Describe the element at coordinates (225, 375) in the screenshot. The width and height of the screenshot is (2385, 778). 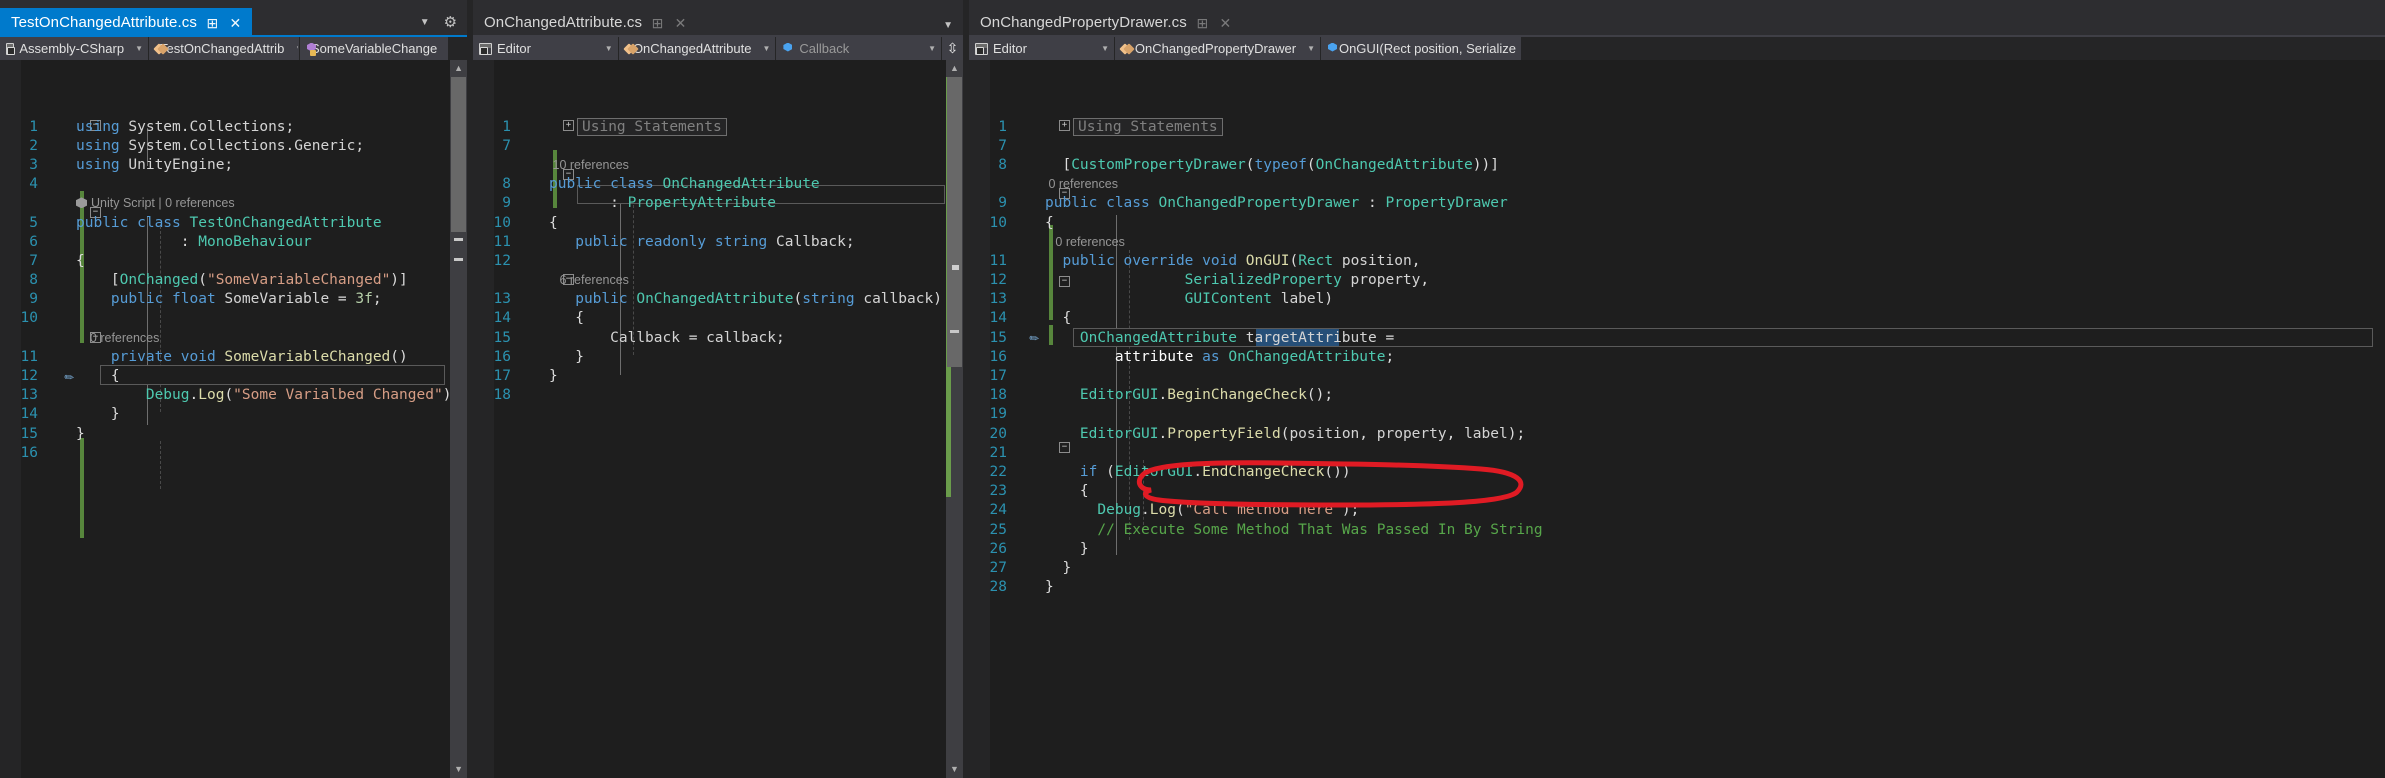
I see `code-line: 12 {` at that location.